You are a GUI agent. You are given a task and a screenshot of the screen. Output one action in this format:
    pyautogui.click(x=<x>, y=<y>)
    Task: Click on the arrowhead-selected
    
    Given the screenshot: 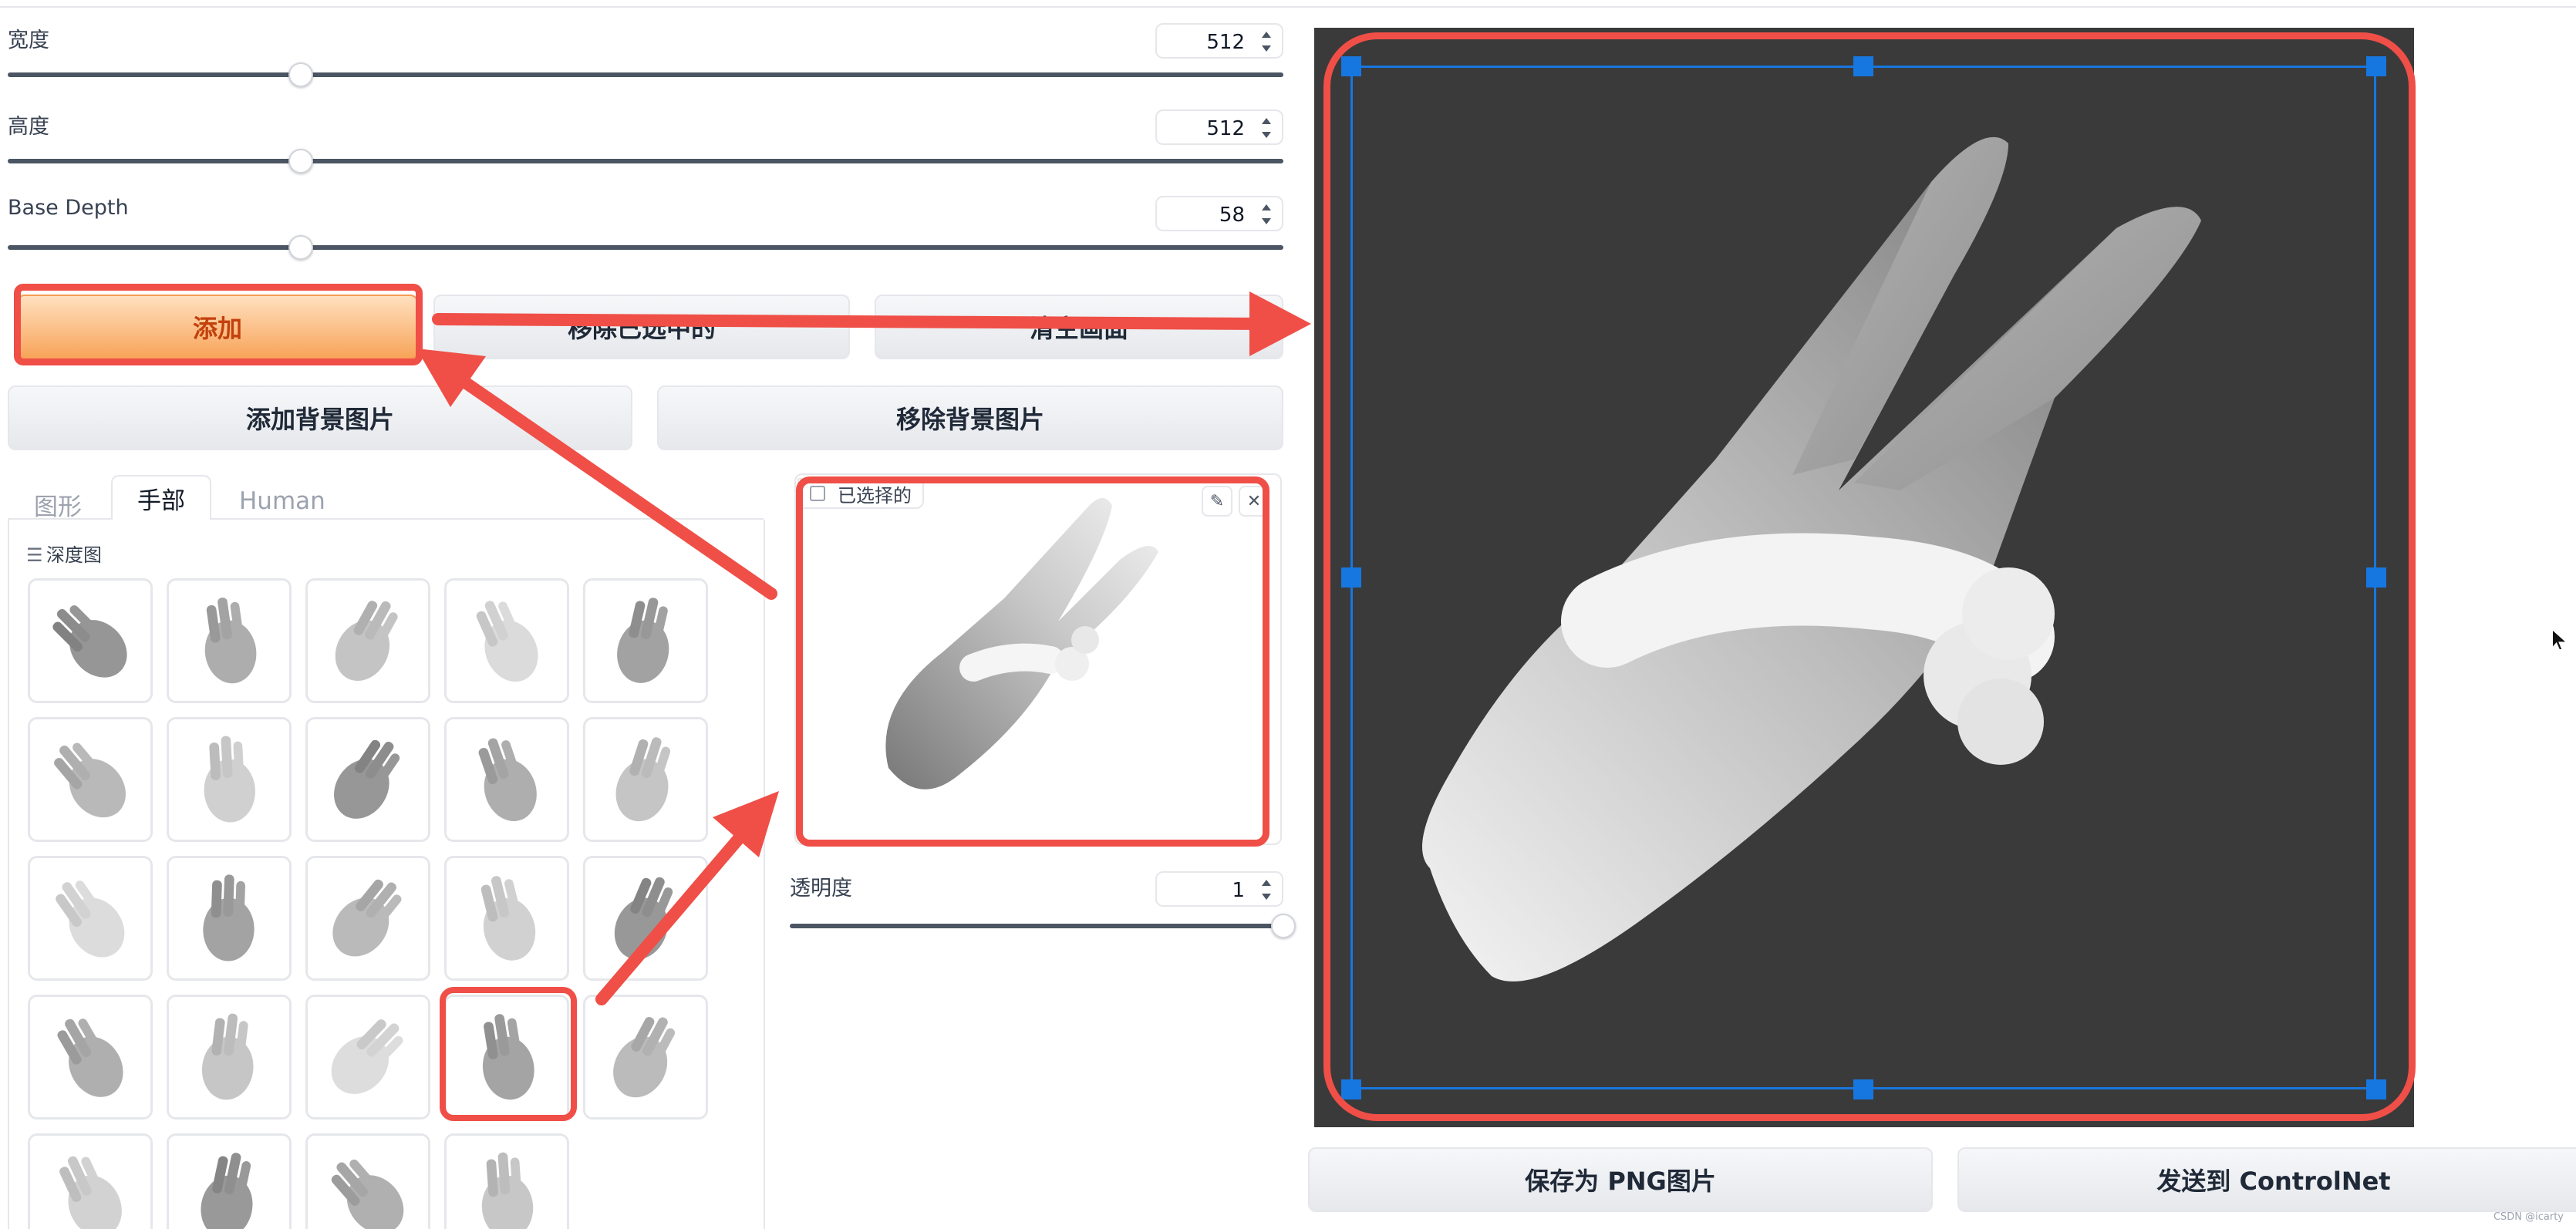 What is the action you would take?
    pyautogui.click(x=746, y=824)
    